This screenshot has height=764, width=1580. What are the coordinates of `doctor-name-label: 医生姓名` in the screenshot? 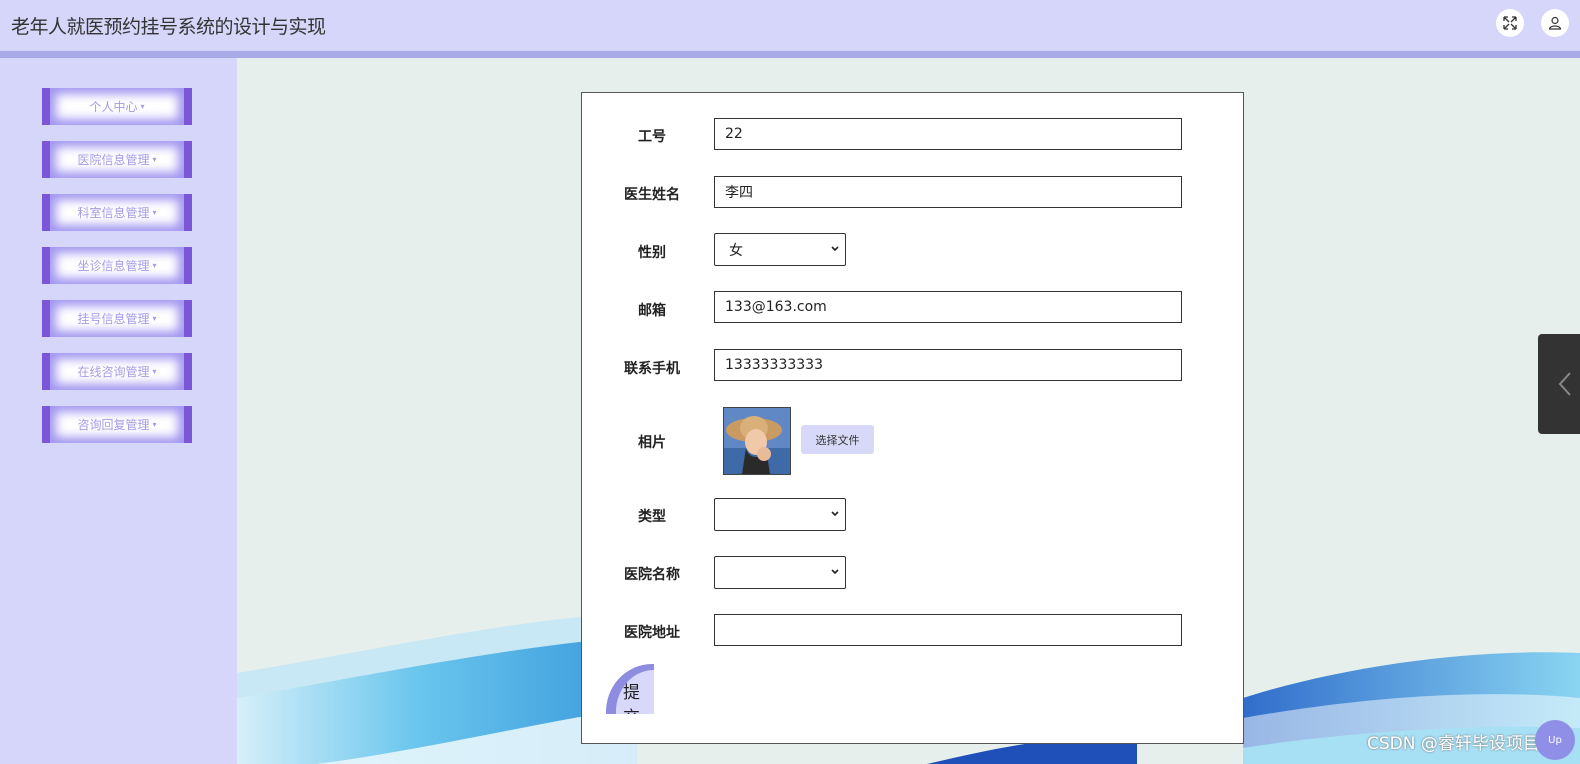 It's located at (652, 195).